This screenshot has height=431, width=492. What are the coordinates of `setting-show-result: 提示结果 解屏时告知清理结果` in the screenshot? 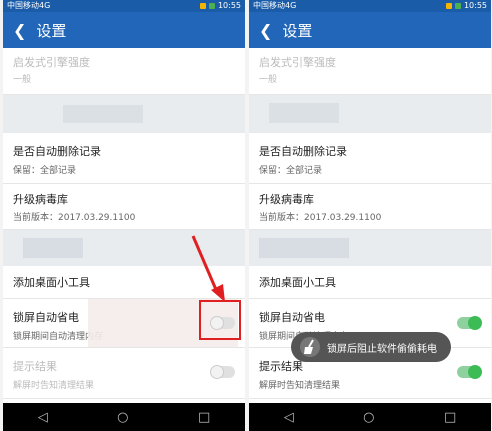 It's located at (124, 373).